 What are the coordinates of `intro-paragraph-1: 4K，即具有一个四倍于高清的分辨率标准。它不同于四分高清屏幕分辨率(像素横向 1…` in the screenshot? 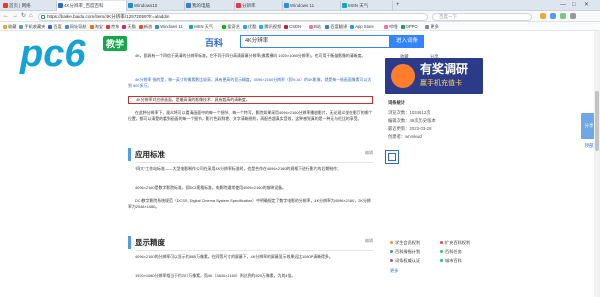 It's located at (250, 55).